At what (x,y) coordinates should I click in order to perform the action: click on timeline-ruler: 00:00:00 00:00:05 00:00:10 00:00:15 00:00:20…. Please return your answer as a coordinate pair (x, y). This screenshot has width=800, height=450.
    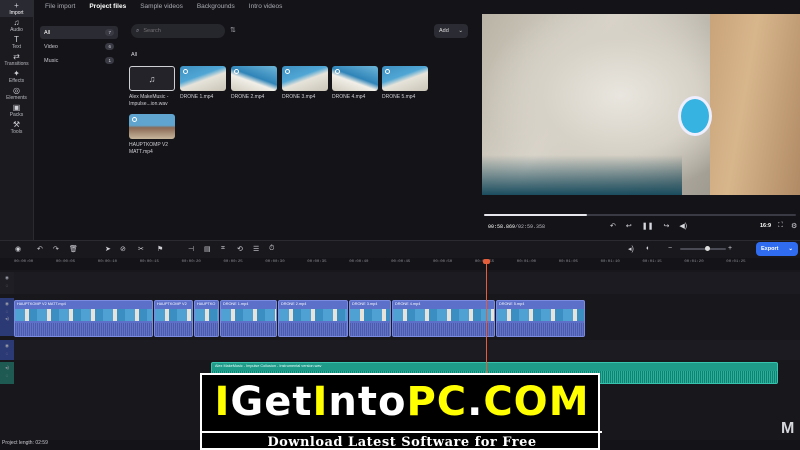
    Looking at the image, I should click on (407, 264).